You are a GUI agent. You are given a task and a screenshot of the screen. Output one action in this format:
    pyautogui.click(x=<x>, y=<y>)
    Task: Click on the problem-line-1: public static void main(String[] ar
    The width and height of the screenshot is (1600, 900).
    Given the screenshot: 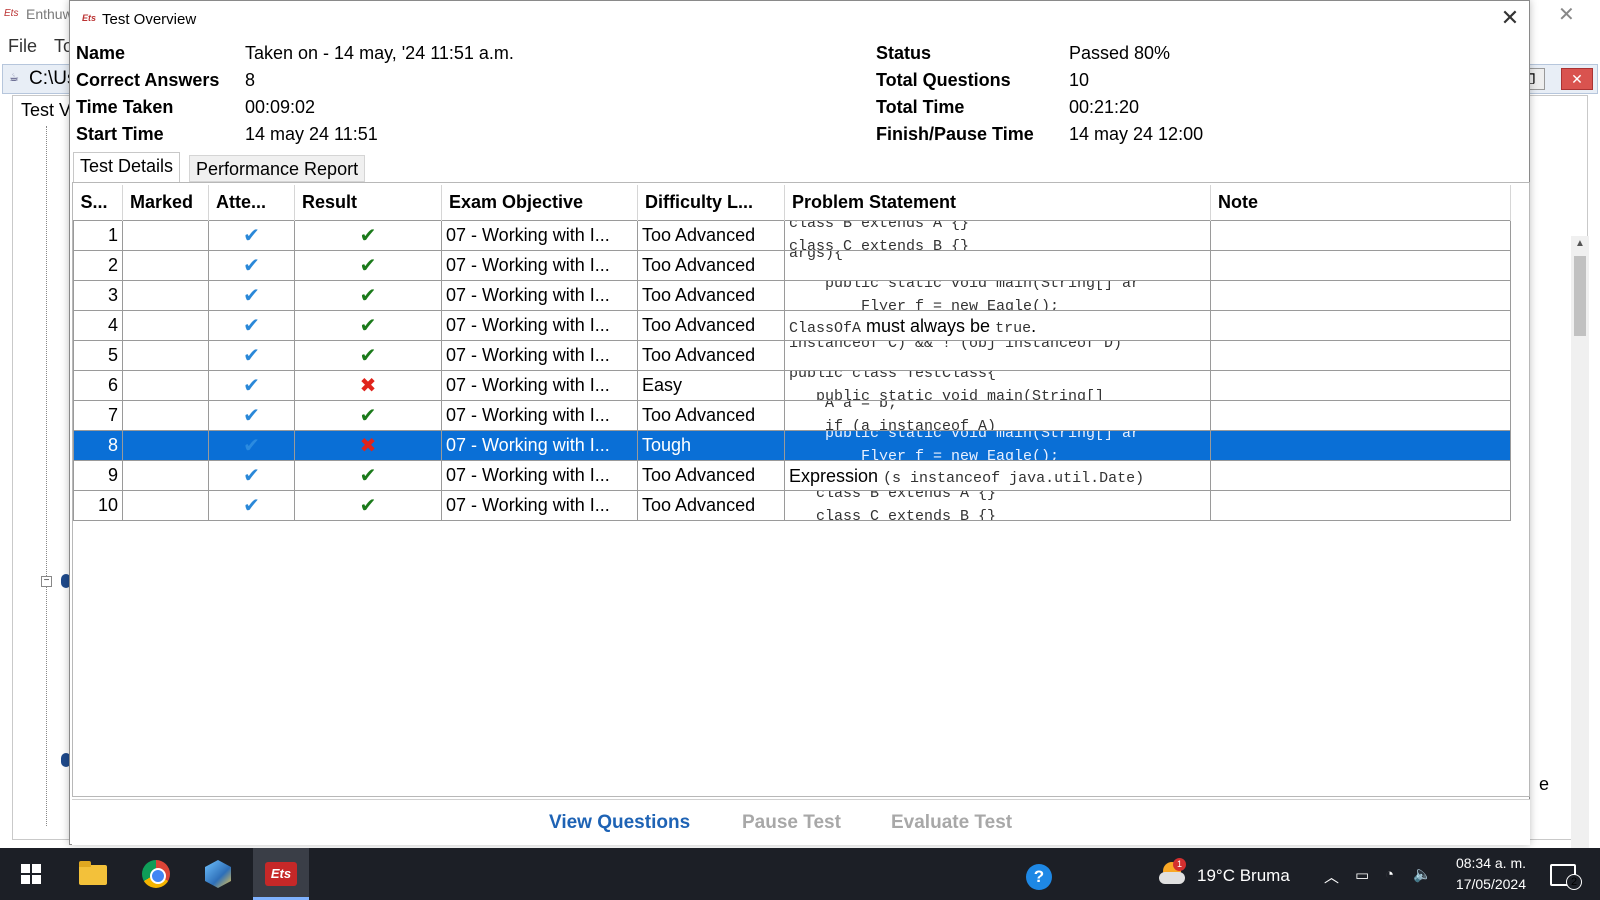 What is the action you would take?
    pyautogui.click(x=965, y=286)
    